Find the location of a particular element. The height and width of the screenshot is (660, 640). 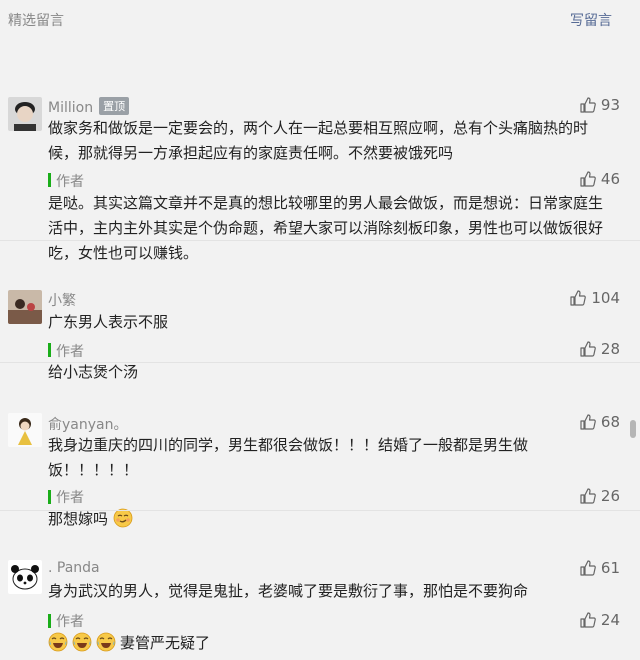

reply-like-button: 24 is located at coordinates (599, 620).